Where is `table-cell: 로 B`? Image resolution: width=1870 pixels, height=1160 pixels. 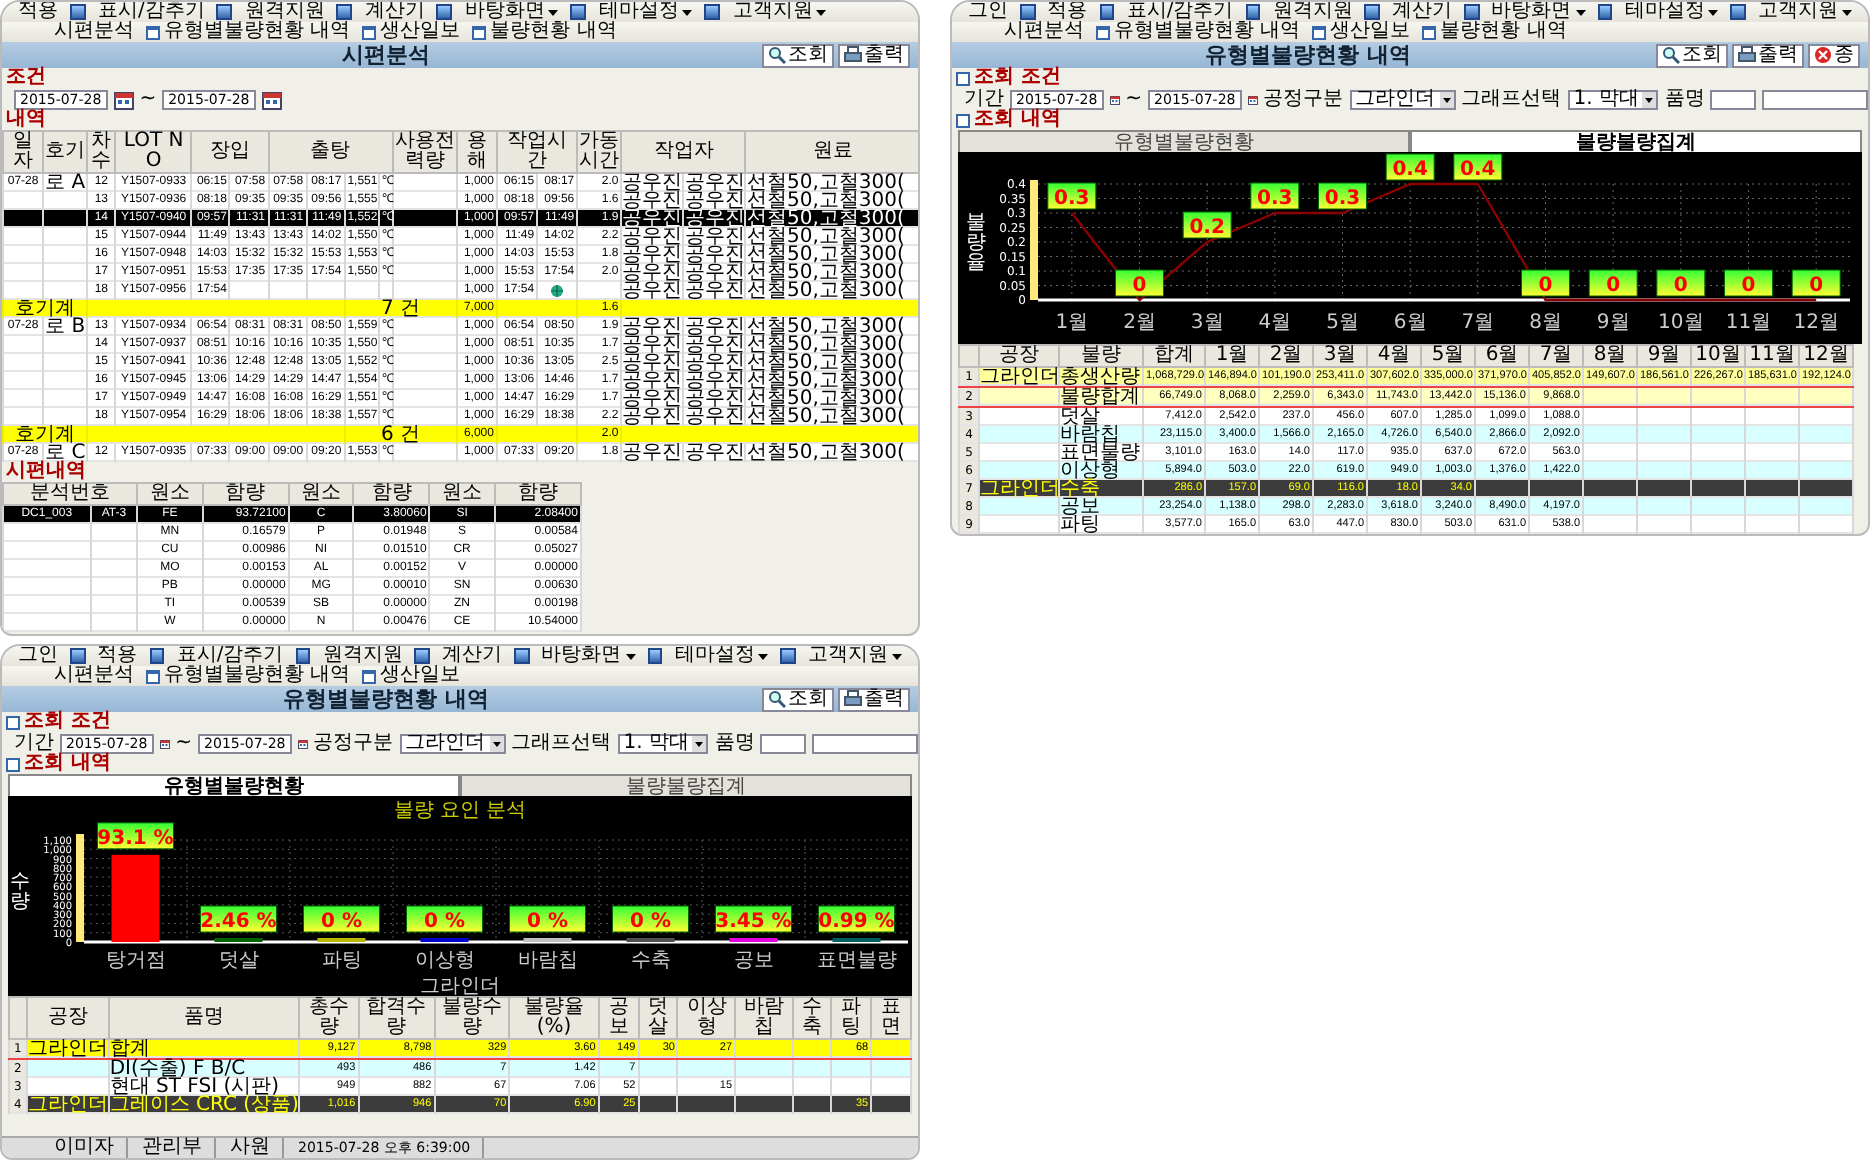
table-cell: 로 B is located at coordinates (65, 327).